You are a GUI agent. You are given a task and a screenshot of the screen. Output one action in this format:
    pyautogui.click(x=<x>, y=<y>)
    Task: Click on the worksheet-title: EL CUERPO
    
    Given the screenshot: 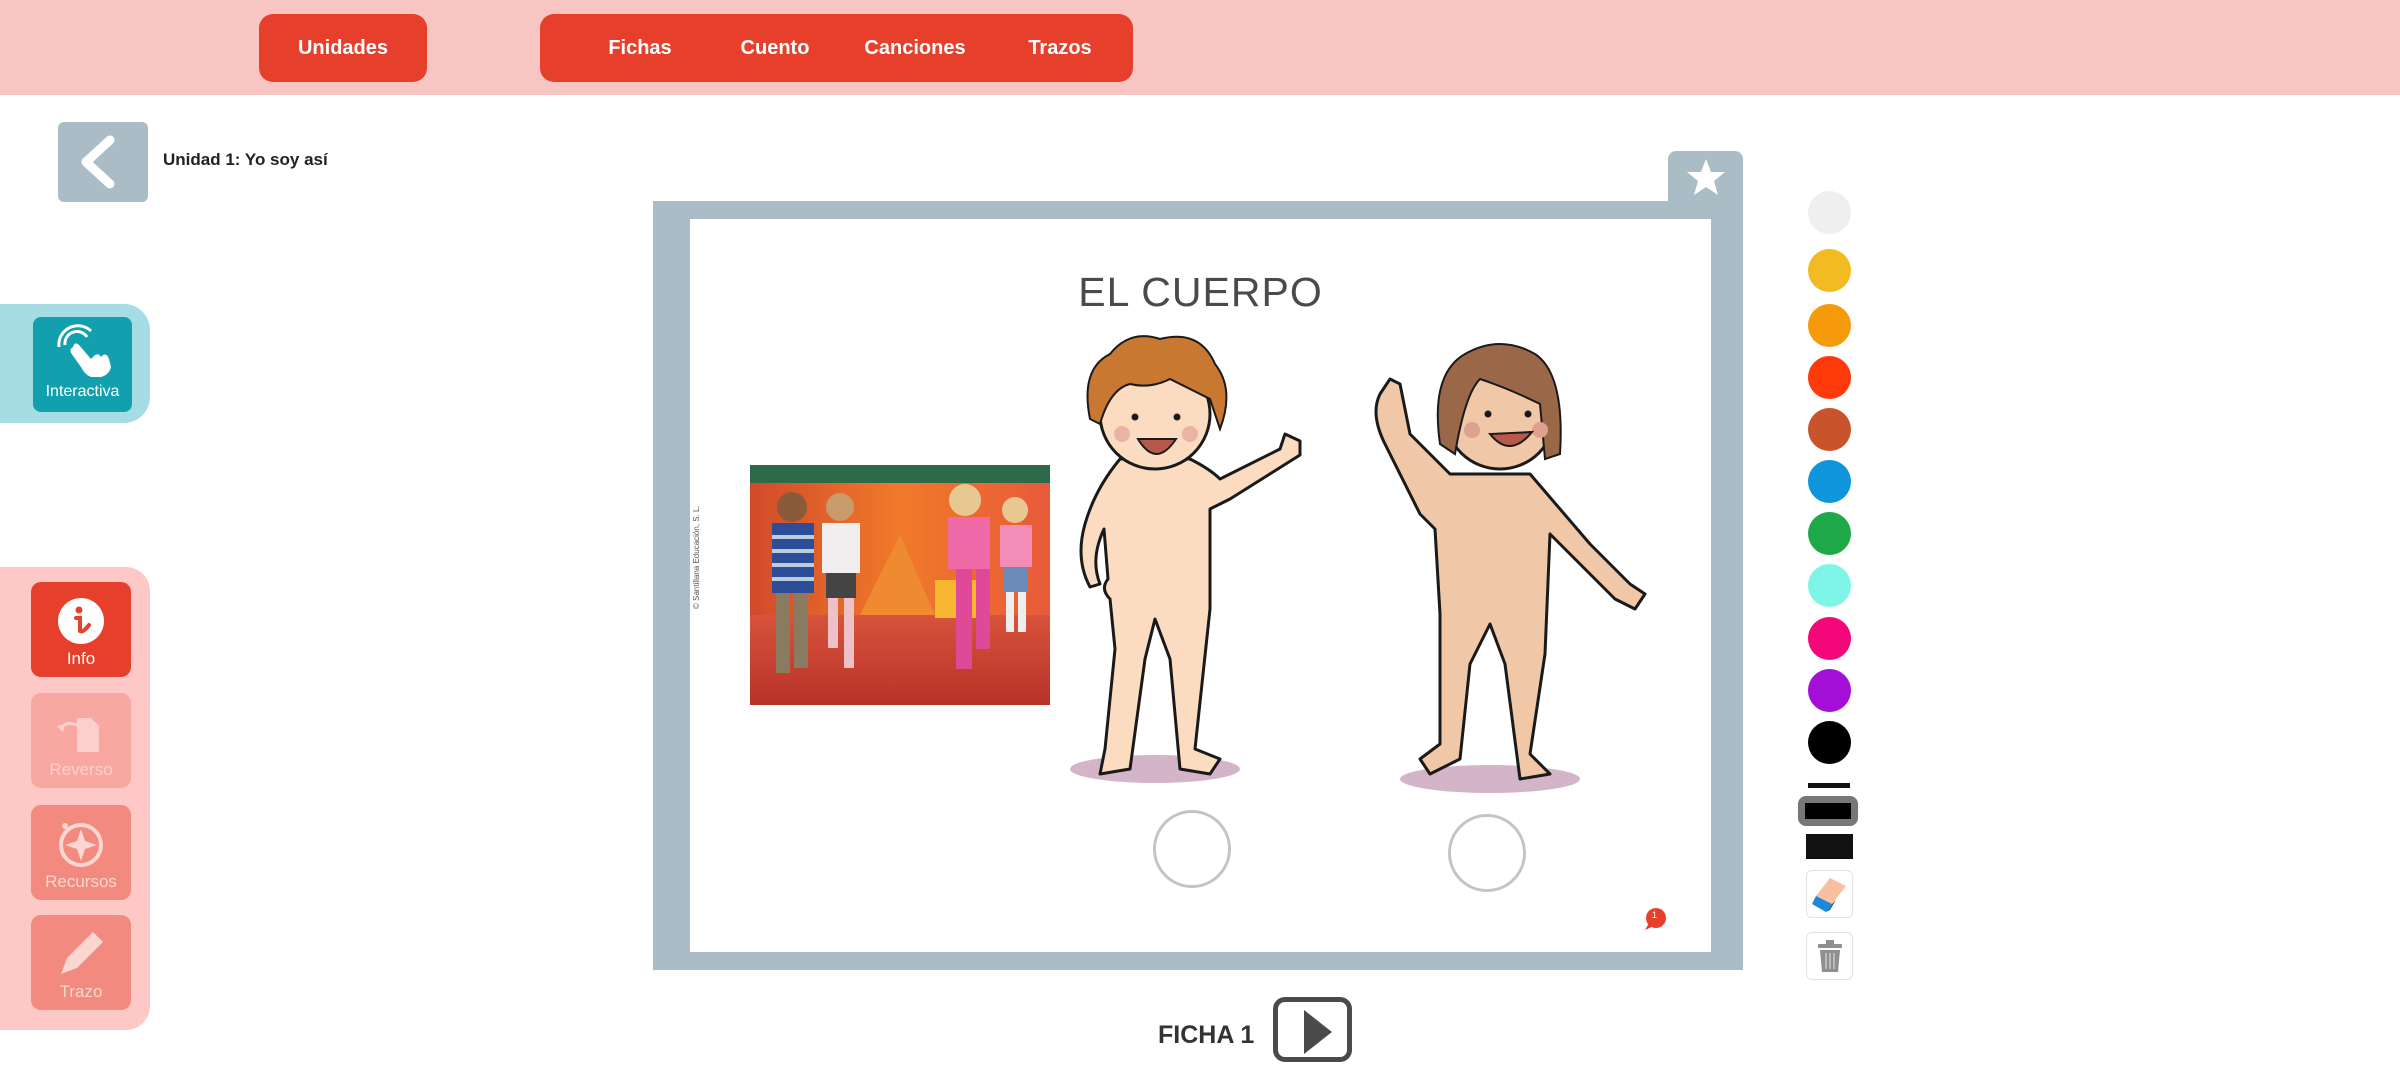 What is the action you would take?
    pyautogui.click(x=1200, y=292)
    